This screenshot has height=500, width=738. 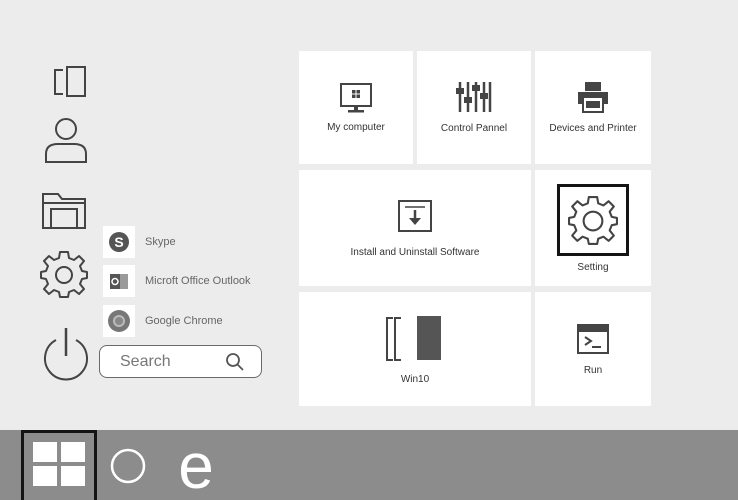 What do you see at coordinates (64, 210) in the screenshot?
I see `file-explorer-icon` at bounding box center [64, 210].